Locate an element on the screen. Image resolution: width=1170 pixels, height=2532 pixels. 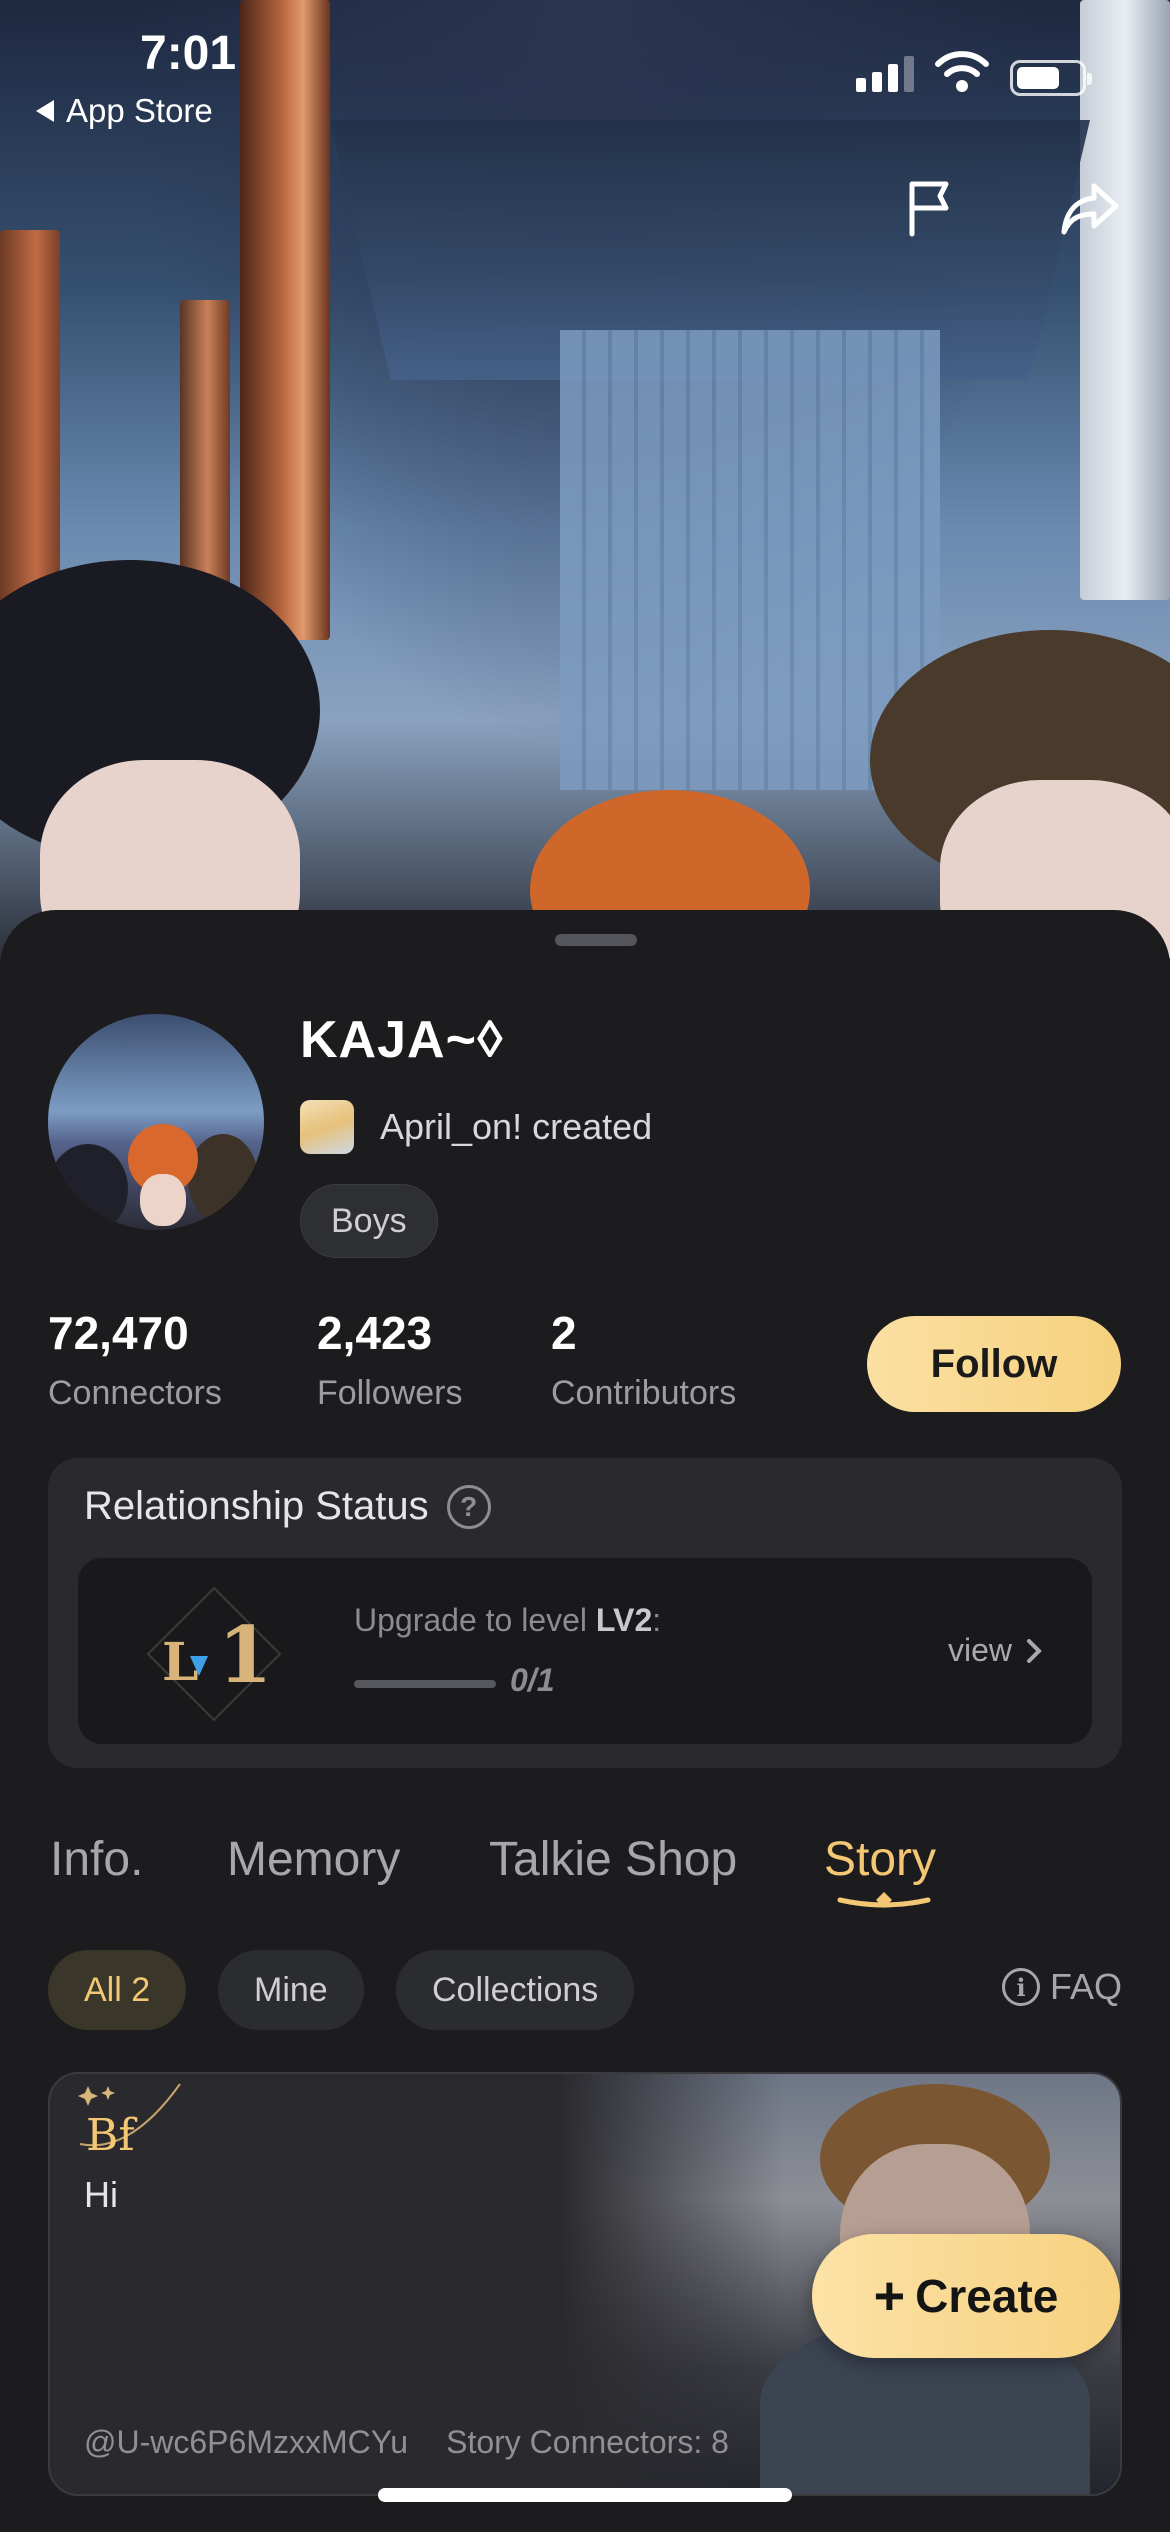
wifi-icon is located at coordinates (962, 71).